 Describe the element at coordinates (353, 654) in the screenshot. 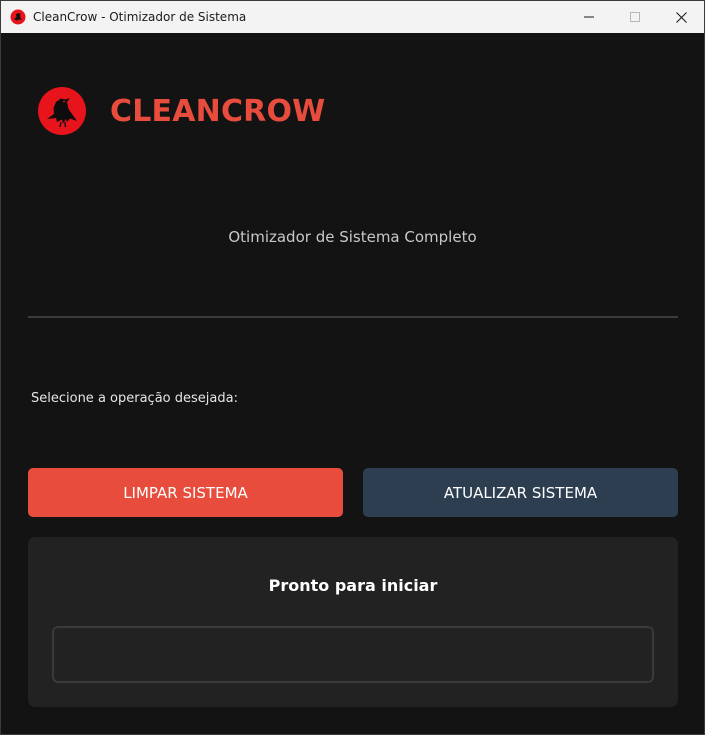

I see `progress-bar` at that location.